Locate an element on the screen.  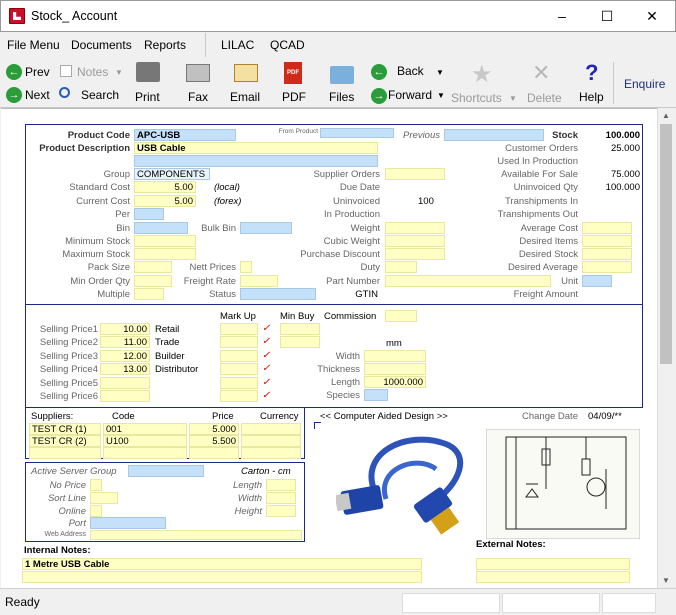
thickness-field is located at coordinates (395, 369).